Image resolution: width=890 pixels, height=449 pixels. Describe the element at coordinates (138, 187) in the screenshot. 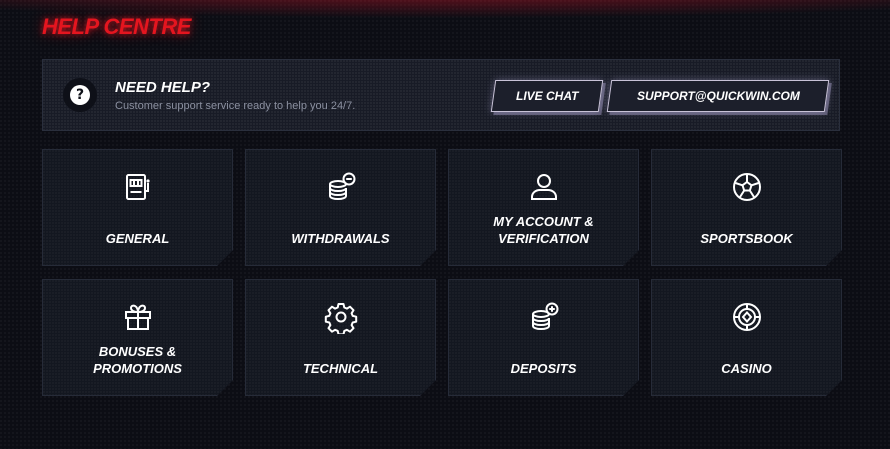

I see `slot-machine-icon` at that location.